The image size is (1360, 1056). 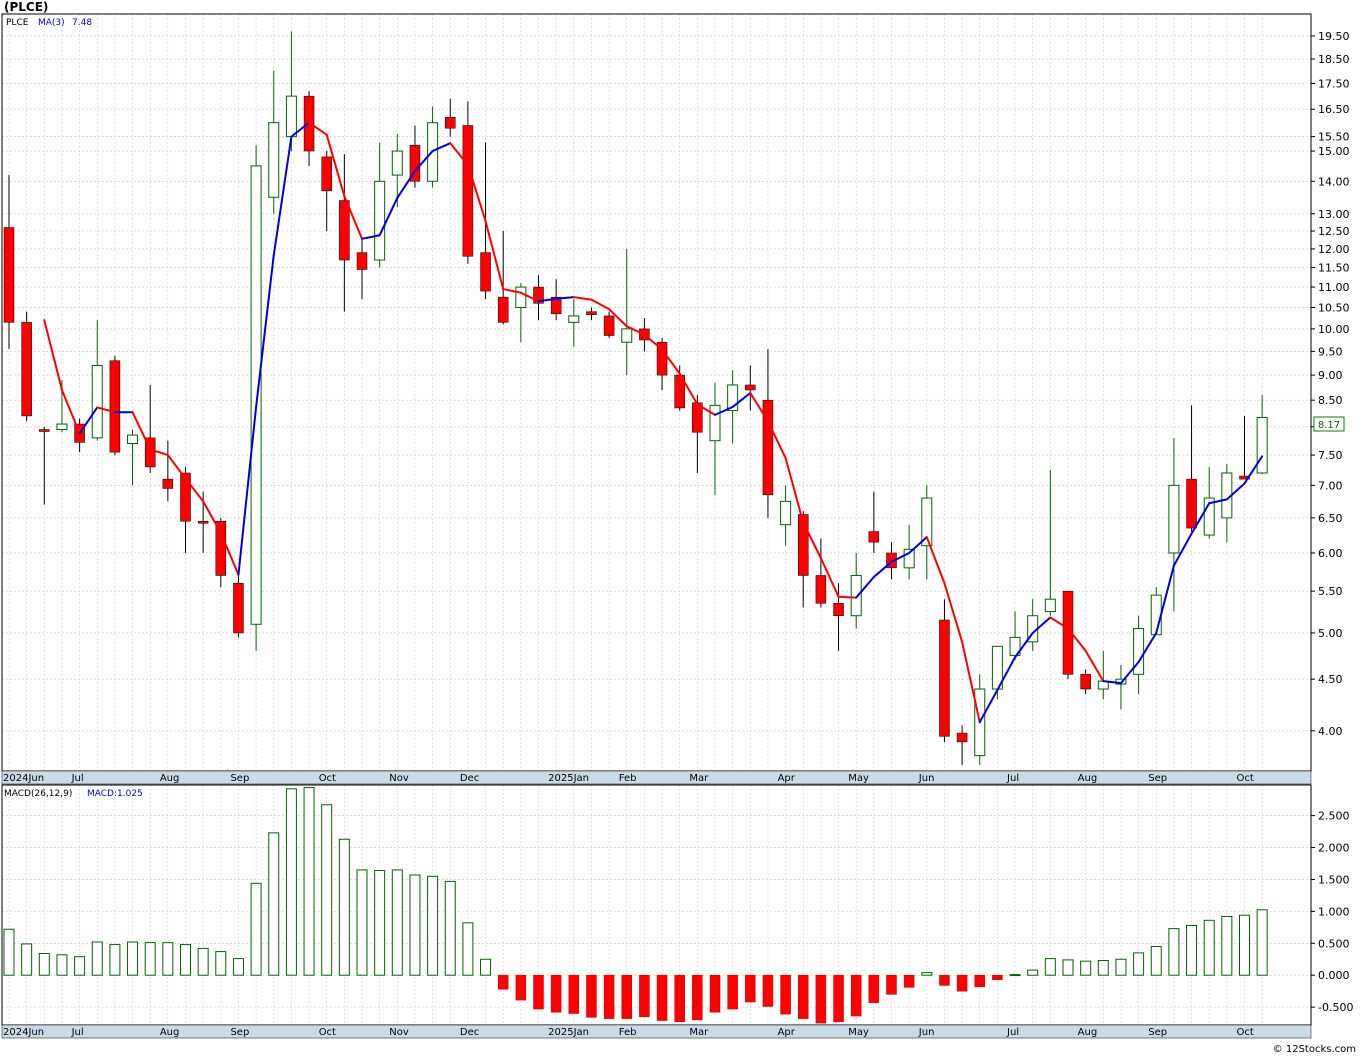 What do you see at coordinates (858, 778) in the screenshot?
I see `price-x-tick-label: May` at bounding box center [858, 778].